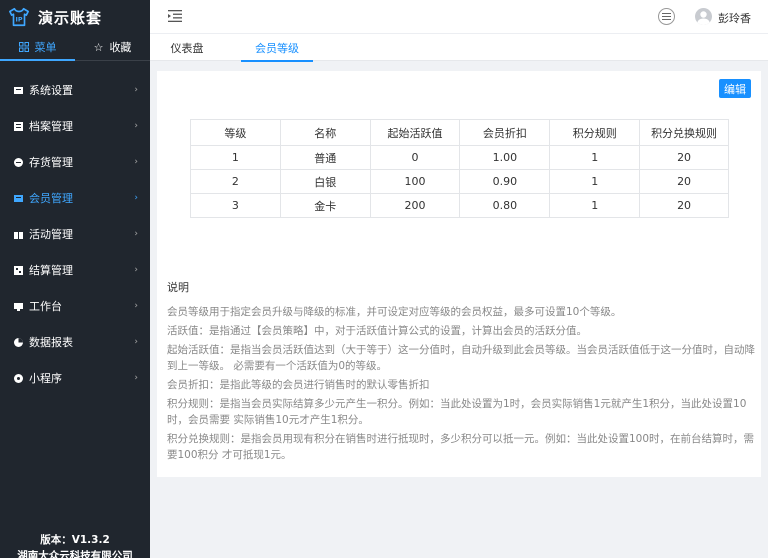 Image resolution: width=768 pixels, height=558 pixels. What do you see at coordinates (51, 270) in the screenshot?
I see `sidebar-item-label: 结算管理` at bounding box center [51, 270].